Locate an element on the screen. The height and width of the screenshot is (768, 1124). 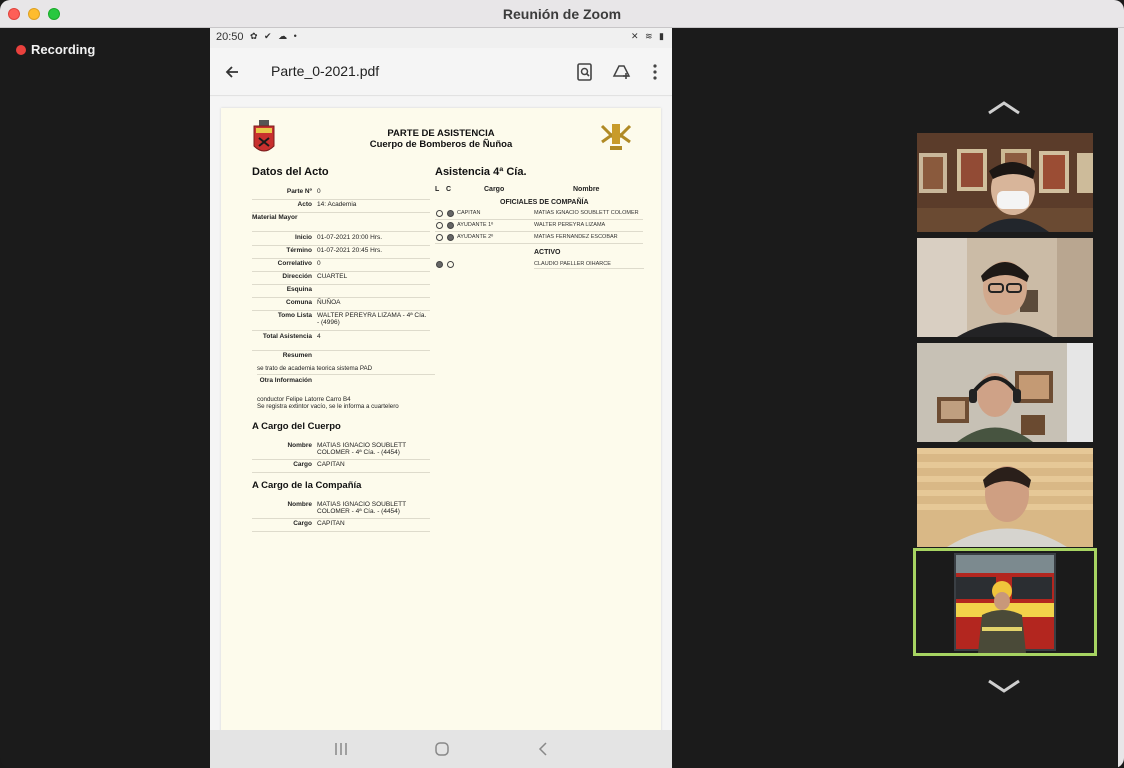
field-resumen: Resumen is located at coordinates (297, 355).